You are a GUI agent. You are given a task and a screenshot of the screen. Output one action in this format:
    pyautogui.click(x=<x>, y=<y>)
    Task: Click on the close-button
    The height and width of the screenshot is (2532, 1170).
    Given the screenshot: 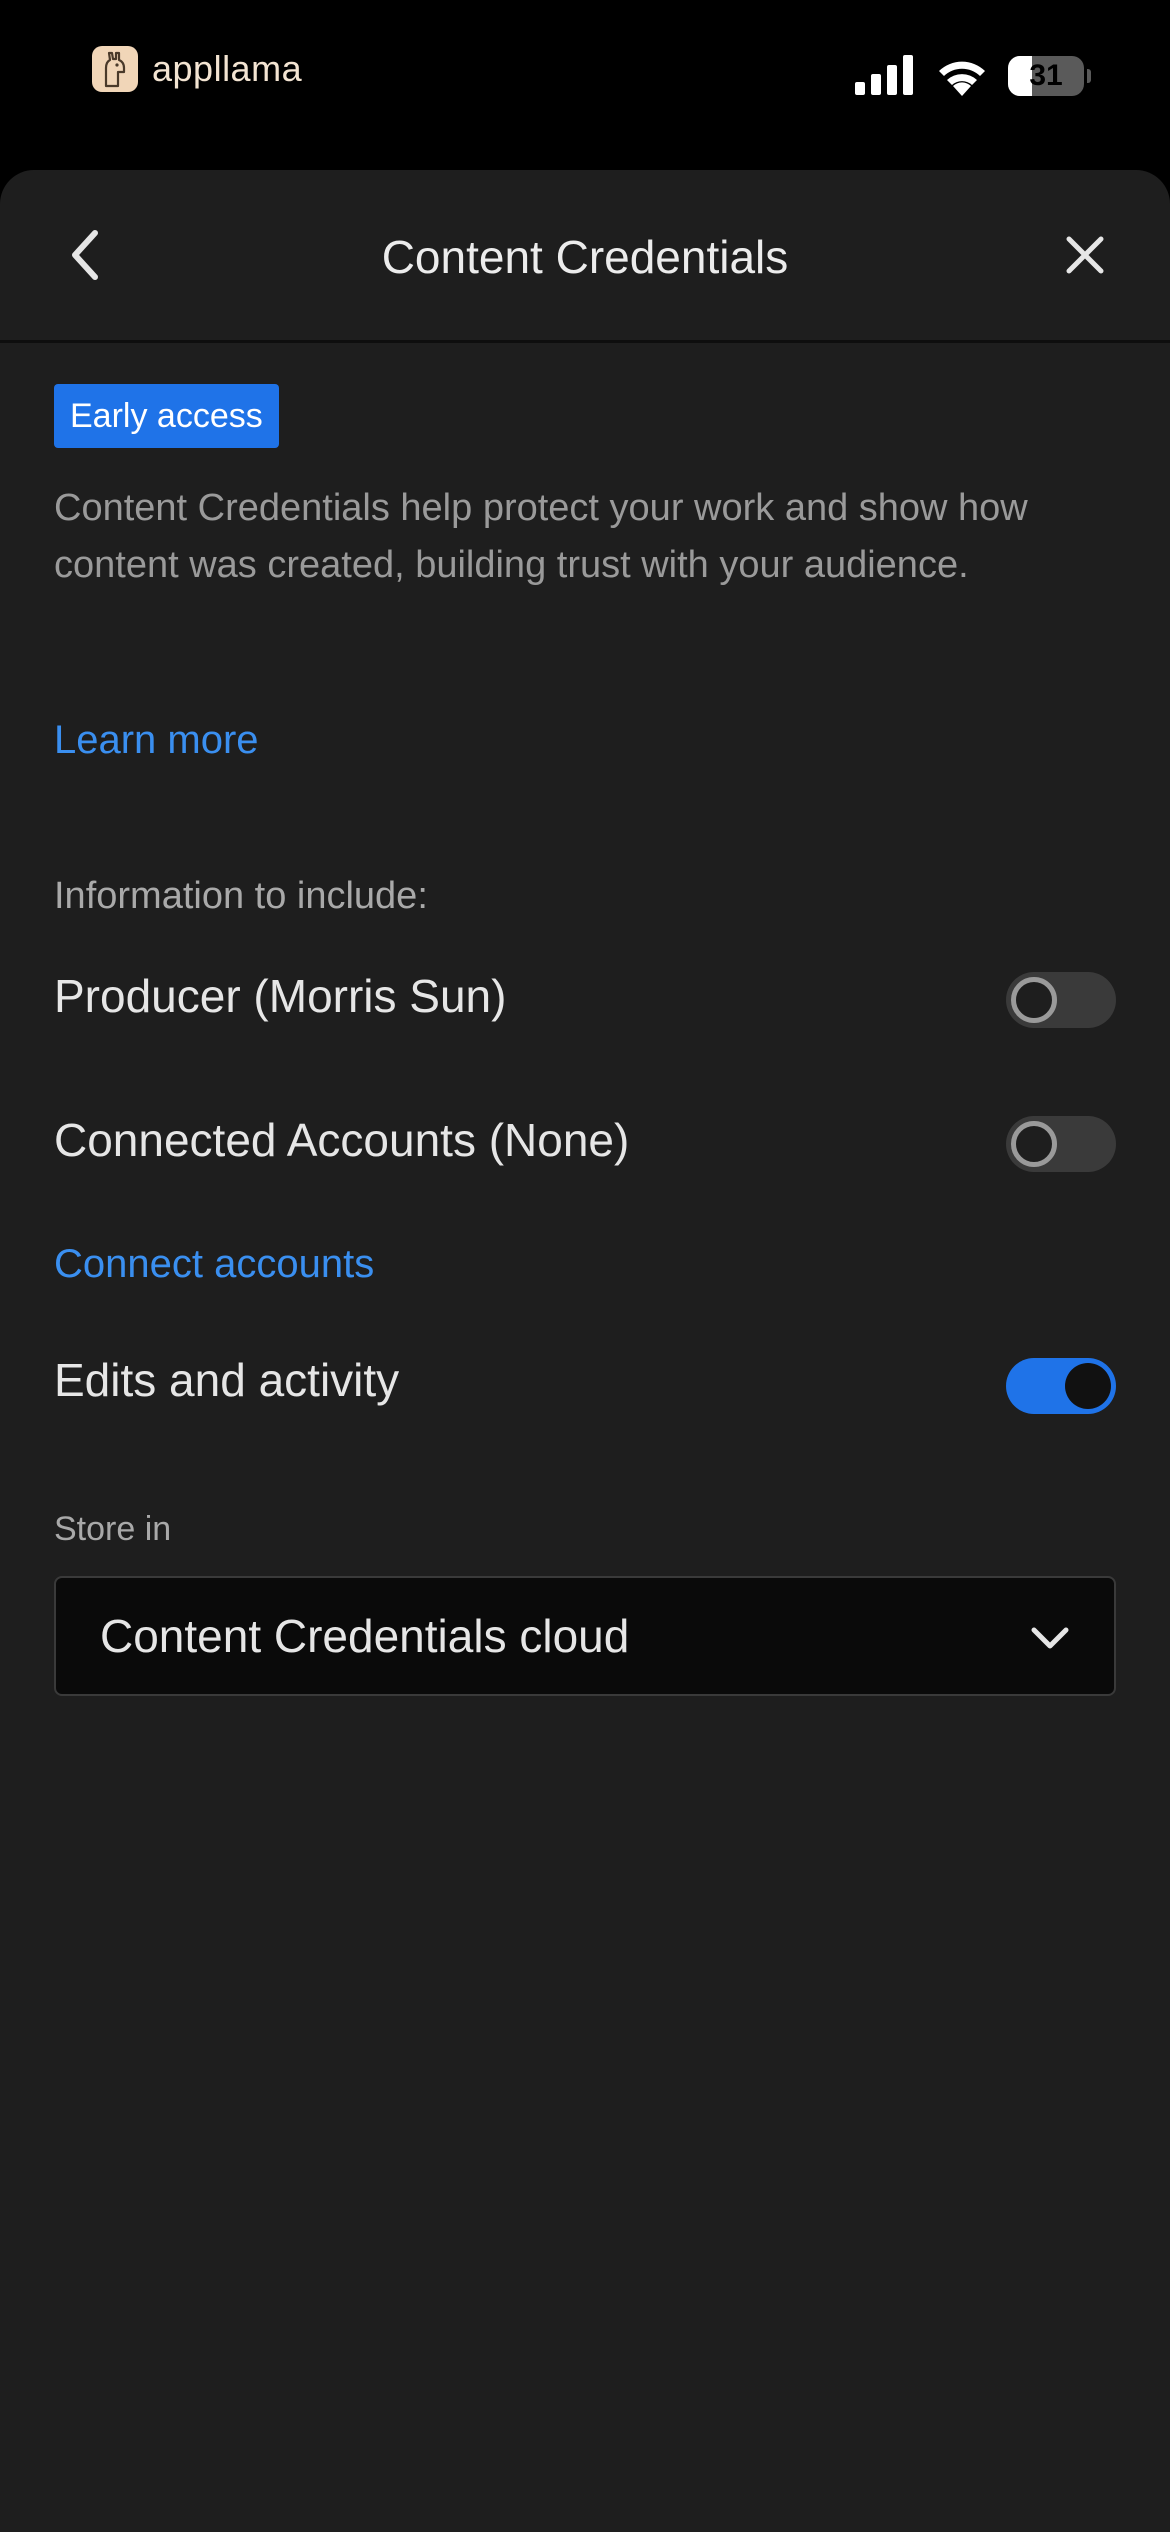 What is the action you would take?
    pyautogui.click(x=1085, y=255)
    